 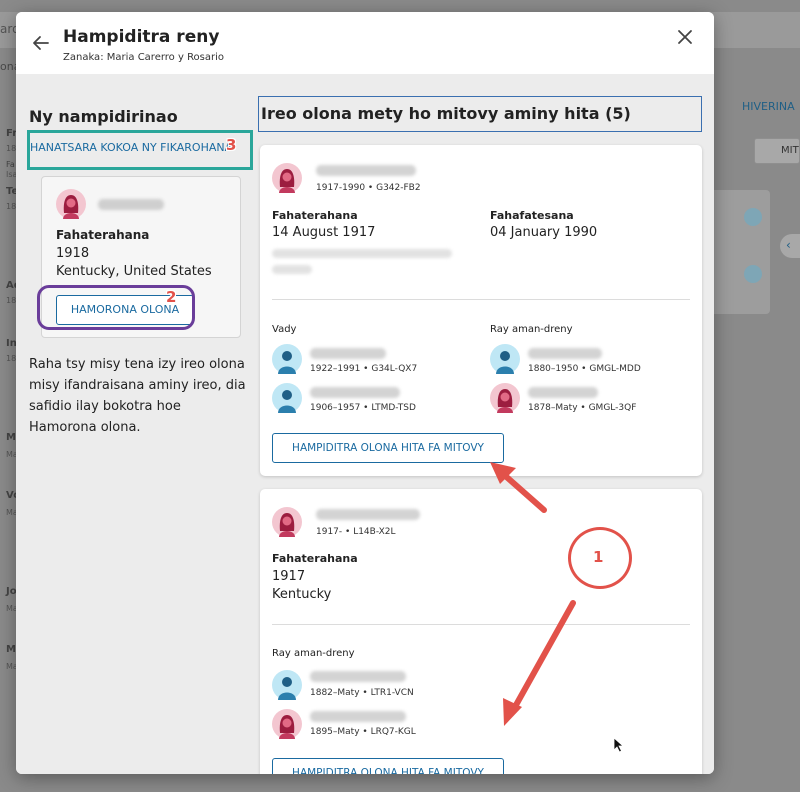 I want to click on chevron-left-icon: ‹, so click(x=790, y=246).